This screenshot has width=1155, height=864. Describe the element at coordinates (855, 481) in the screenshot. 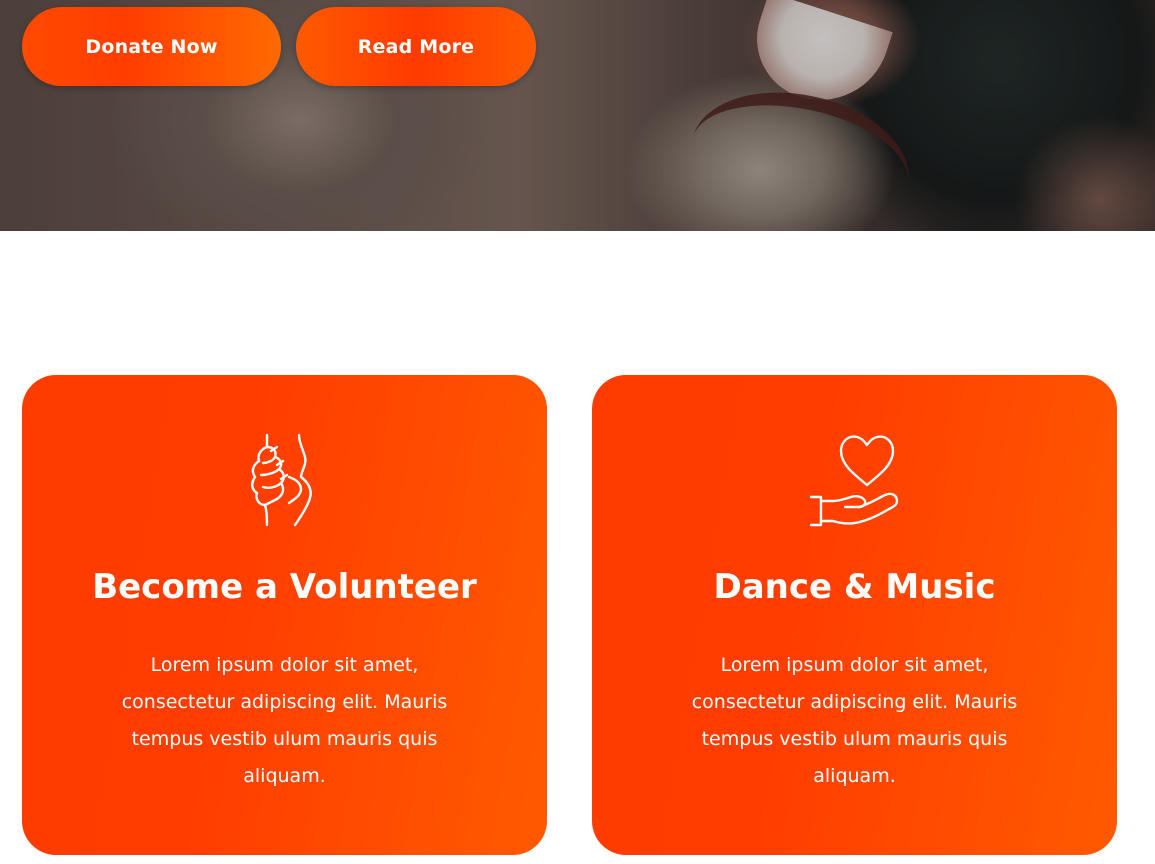

I see `heart-in-hand-icon` at that location.